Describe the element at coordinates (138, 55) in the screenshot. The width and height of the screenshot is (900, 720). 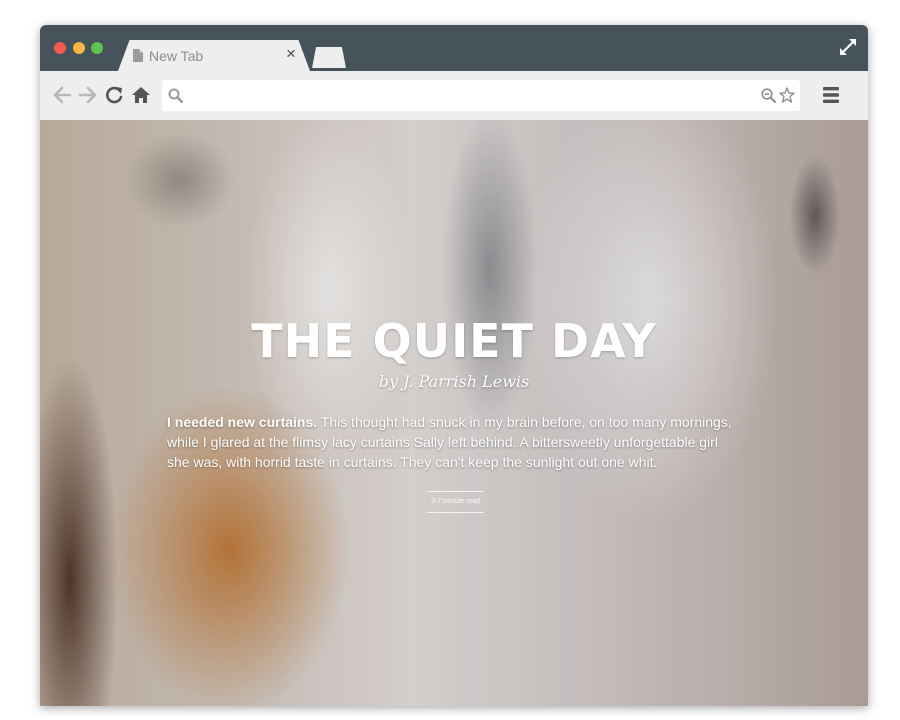
I see `document-icon` at that location.